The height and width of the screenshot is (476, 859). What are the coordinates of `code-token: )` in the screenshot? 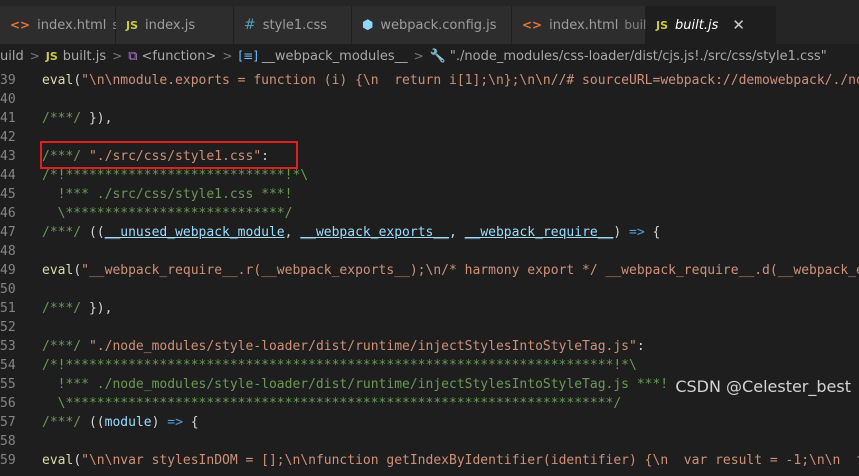 It's located at (621, 232).